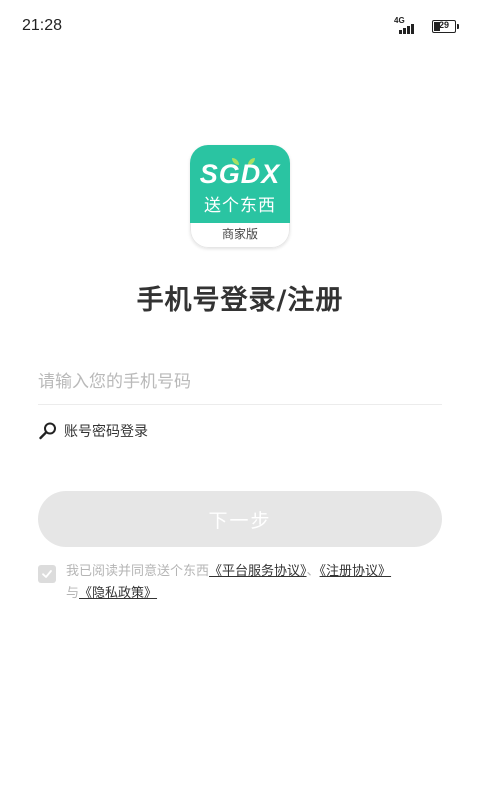  I want to click on password-login-link: 账号密码登录, so click(93, 431).